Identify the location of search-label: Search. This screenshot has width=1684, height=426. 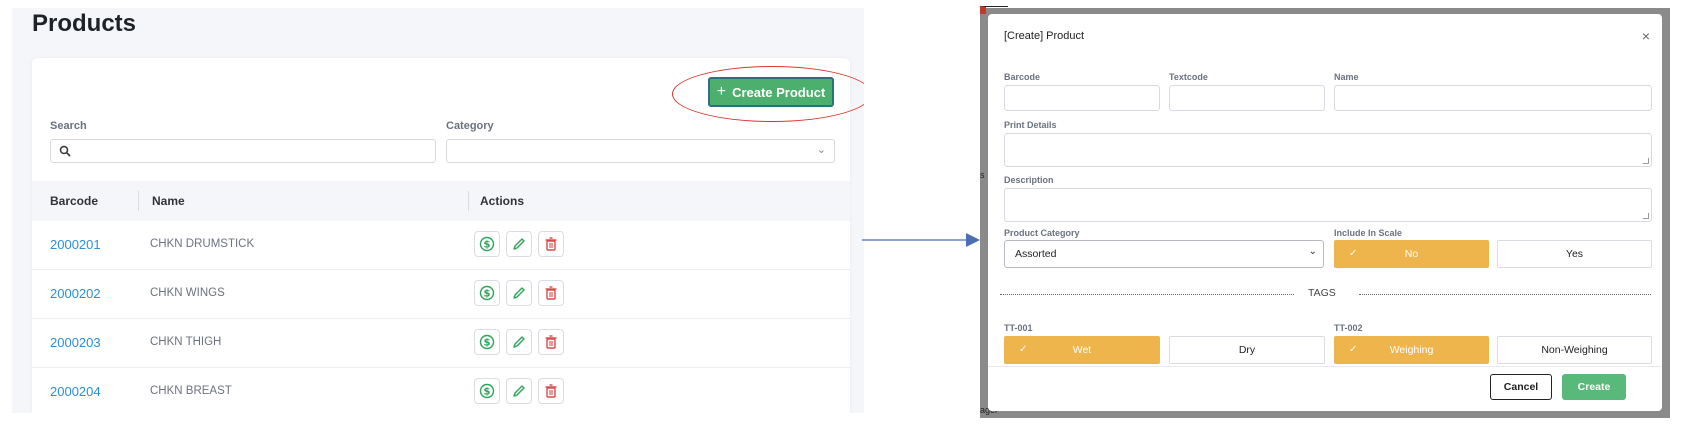
(68, 126).